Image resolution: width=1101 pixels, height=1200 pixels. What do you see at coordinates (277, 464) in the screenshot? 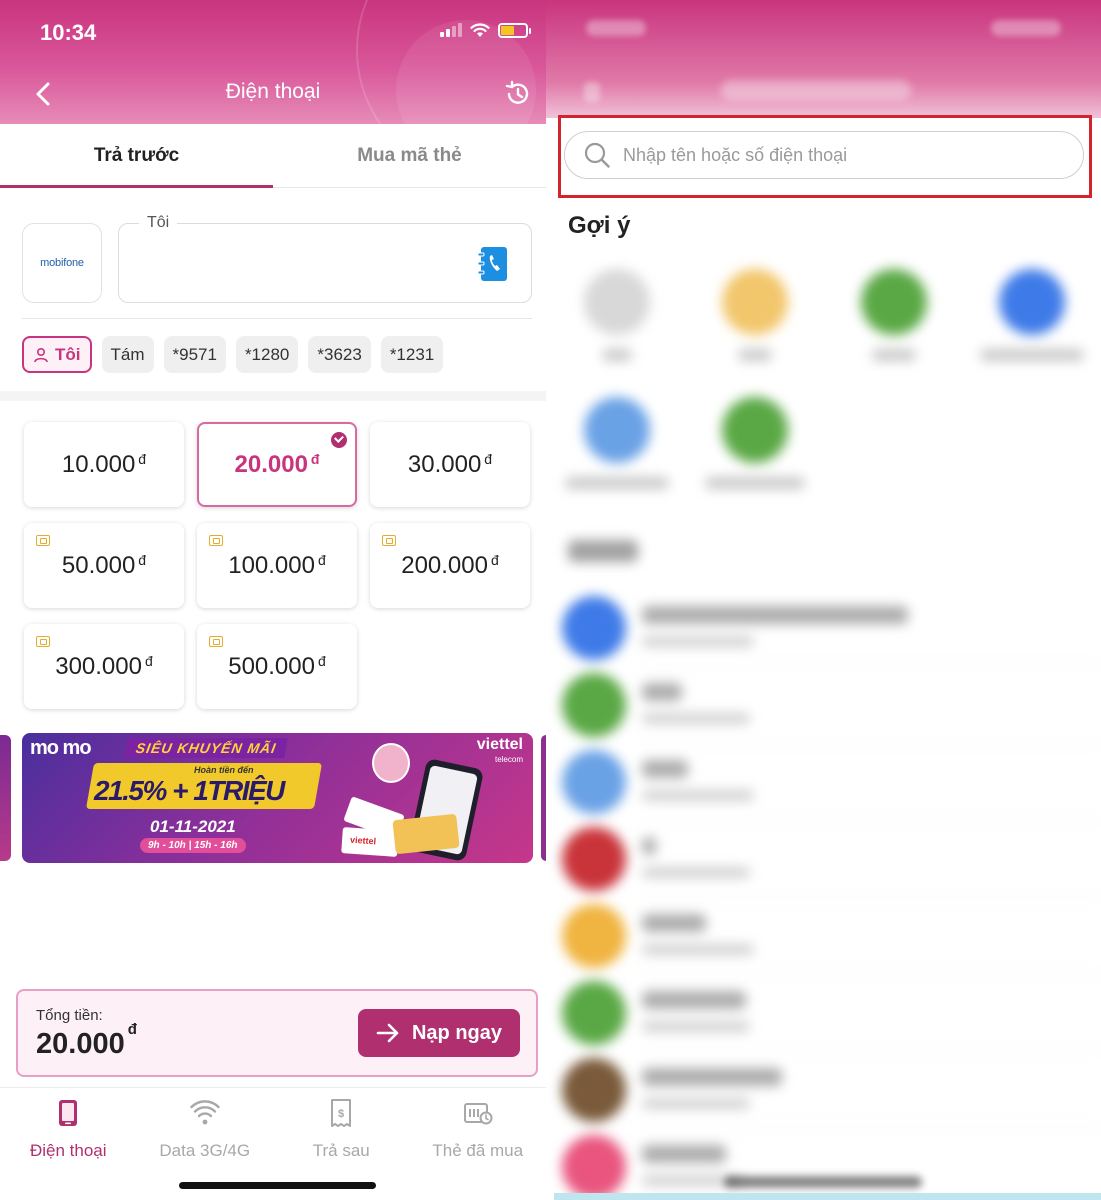
I see `amount-option-selected: 20.000 đ` at bounding box center [277, 464].